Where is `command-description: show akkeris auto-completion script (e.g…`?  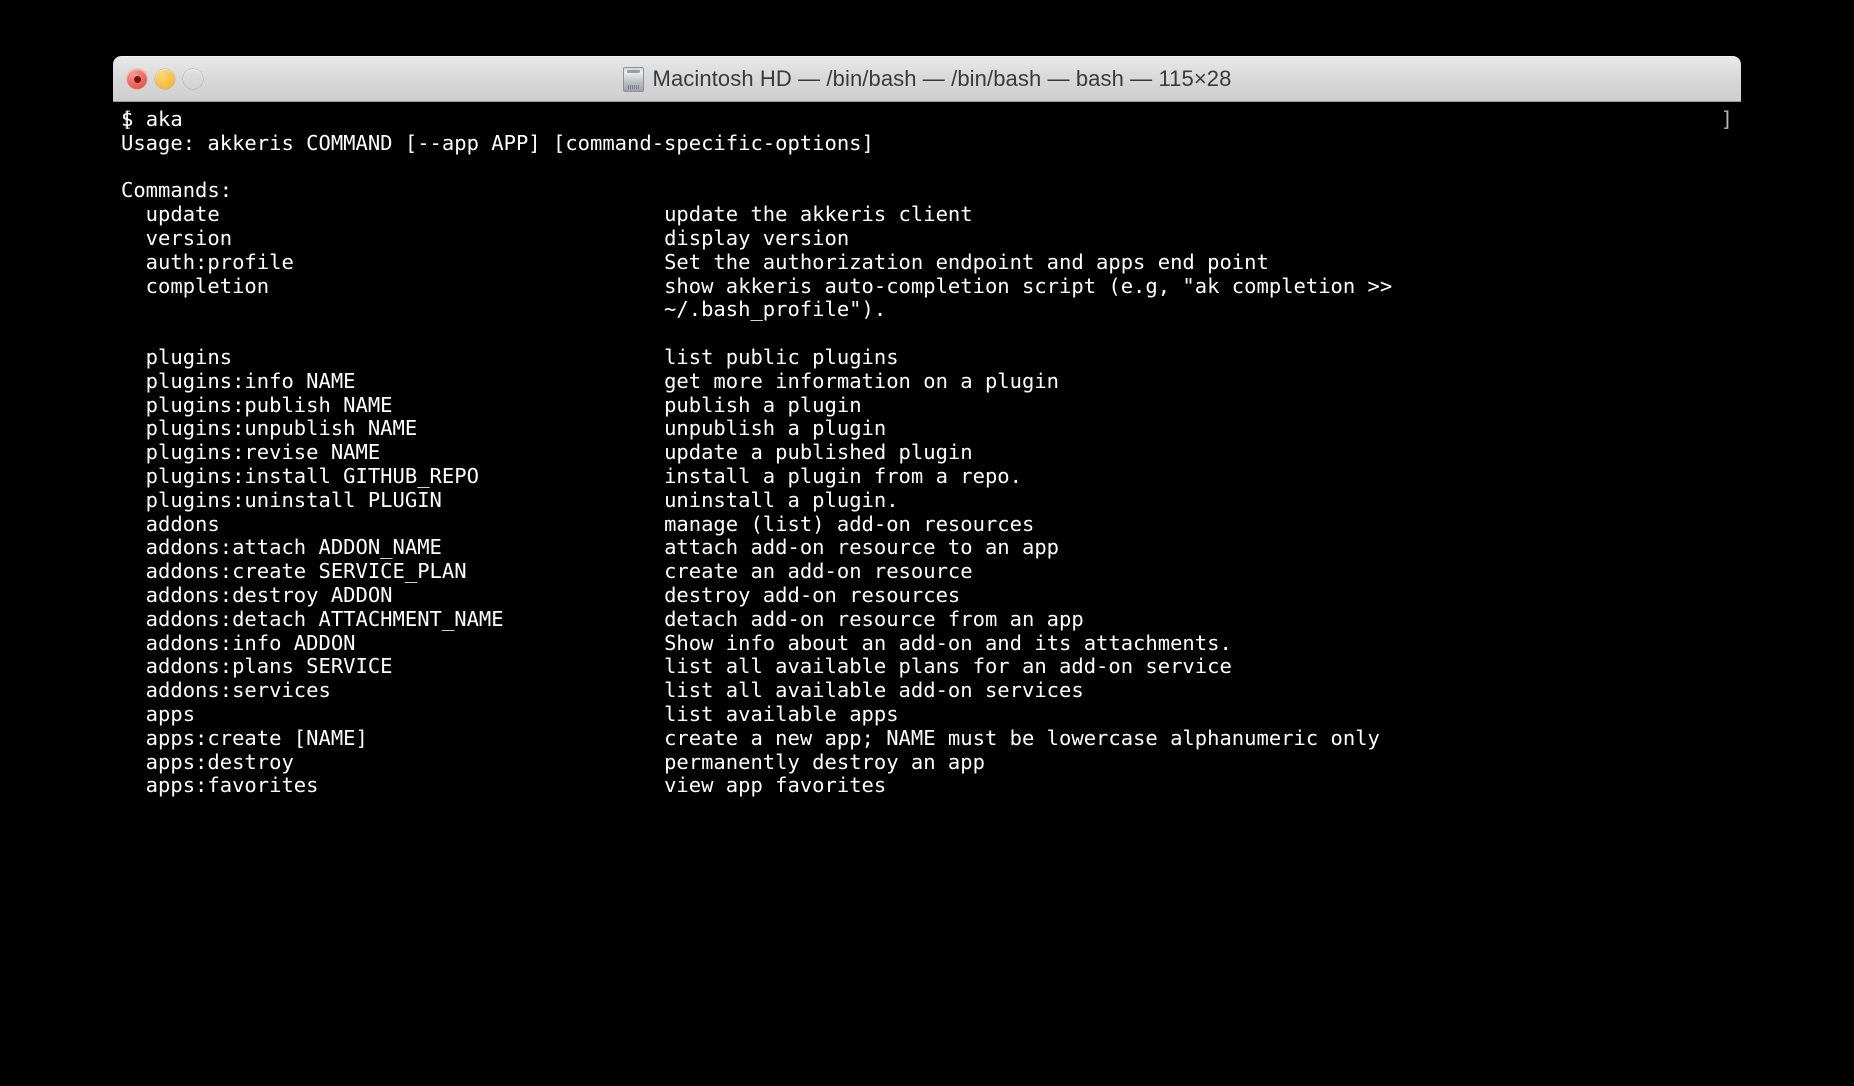 command-description: show akkeris auto-completion script (e.g… is located at coordinates (1028, 285).